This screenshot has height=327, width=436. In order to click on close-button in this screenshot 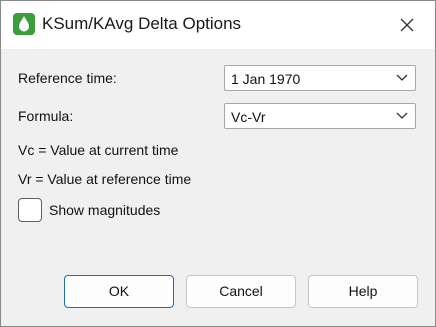, I will do `click(407, 25)`.